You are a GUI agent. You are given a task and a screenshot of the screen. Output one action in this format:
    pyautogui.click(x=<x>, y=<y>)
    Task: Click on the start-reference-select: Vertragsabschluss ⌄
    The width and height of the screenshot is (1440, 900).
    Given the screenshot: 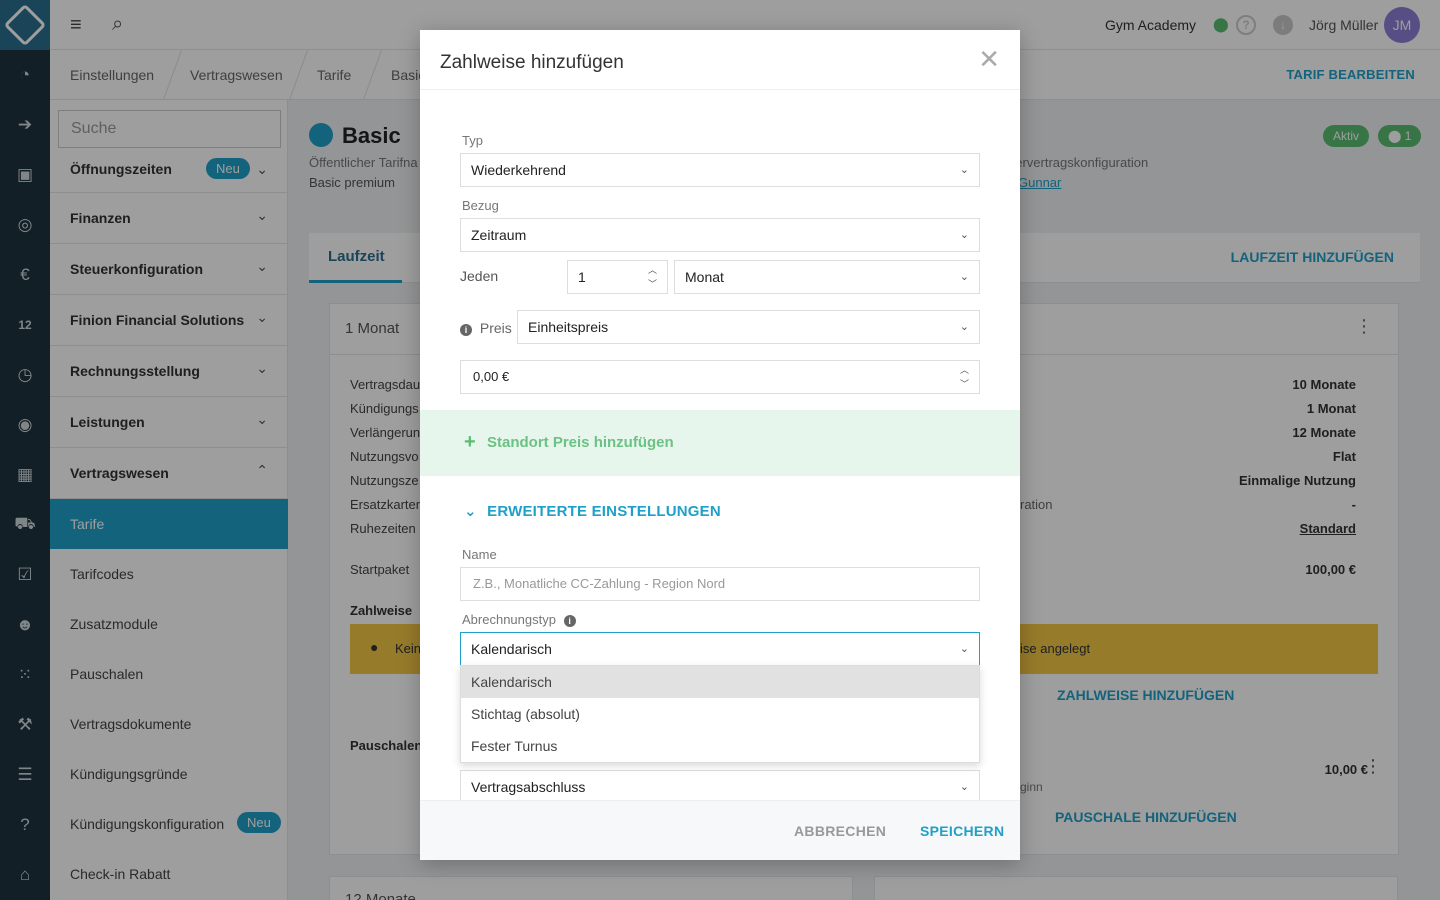 What is the action you would take?
    pyautogui.click(x=720, y=787)
    